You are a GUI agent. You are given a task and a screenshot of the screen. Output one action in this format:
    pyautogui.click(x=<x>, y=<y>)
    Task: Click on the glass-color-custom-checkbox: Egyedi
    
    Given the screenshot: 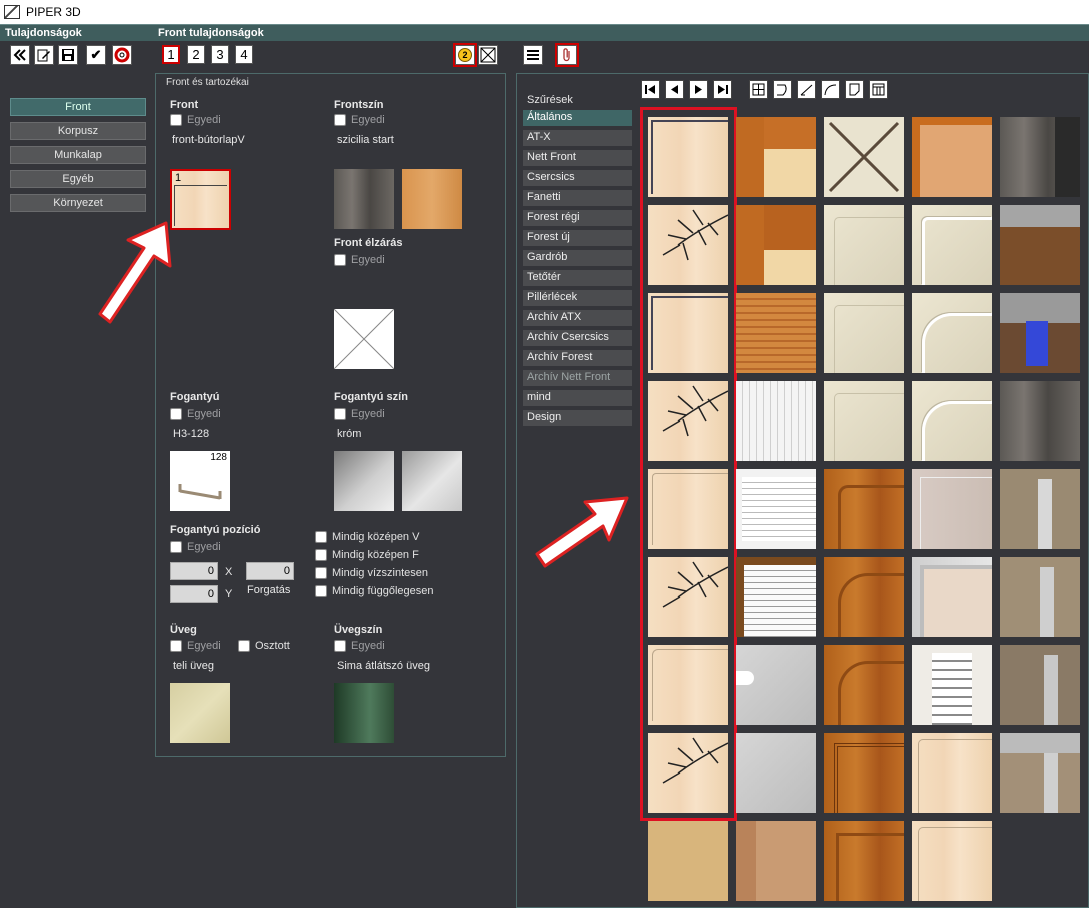 What is the action you would take?
    pyautogui.click(x=359, y=646)
    